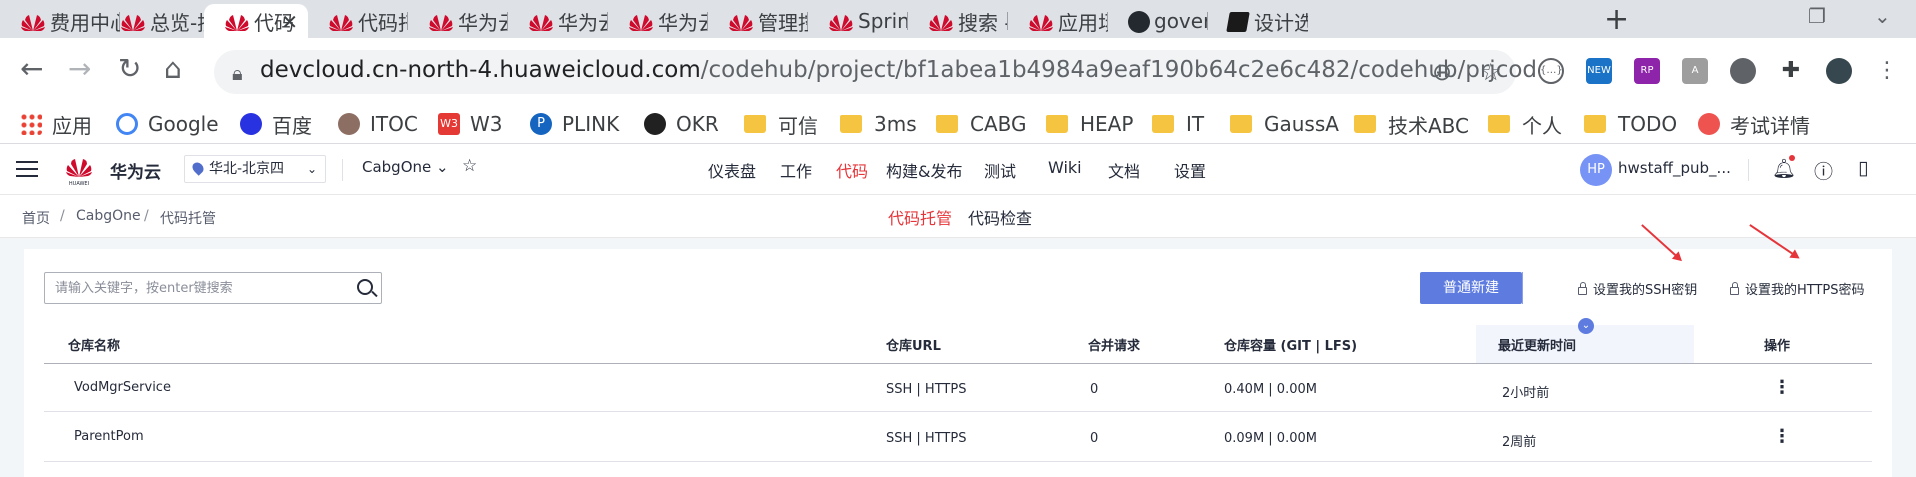 The height and width of the screenshot is (477, 1916). Describe the element at coordinates (449, 124) in the screenshot. I see `w3-icon: W3` at that location.